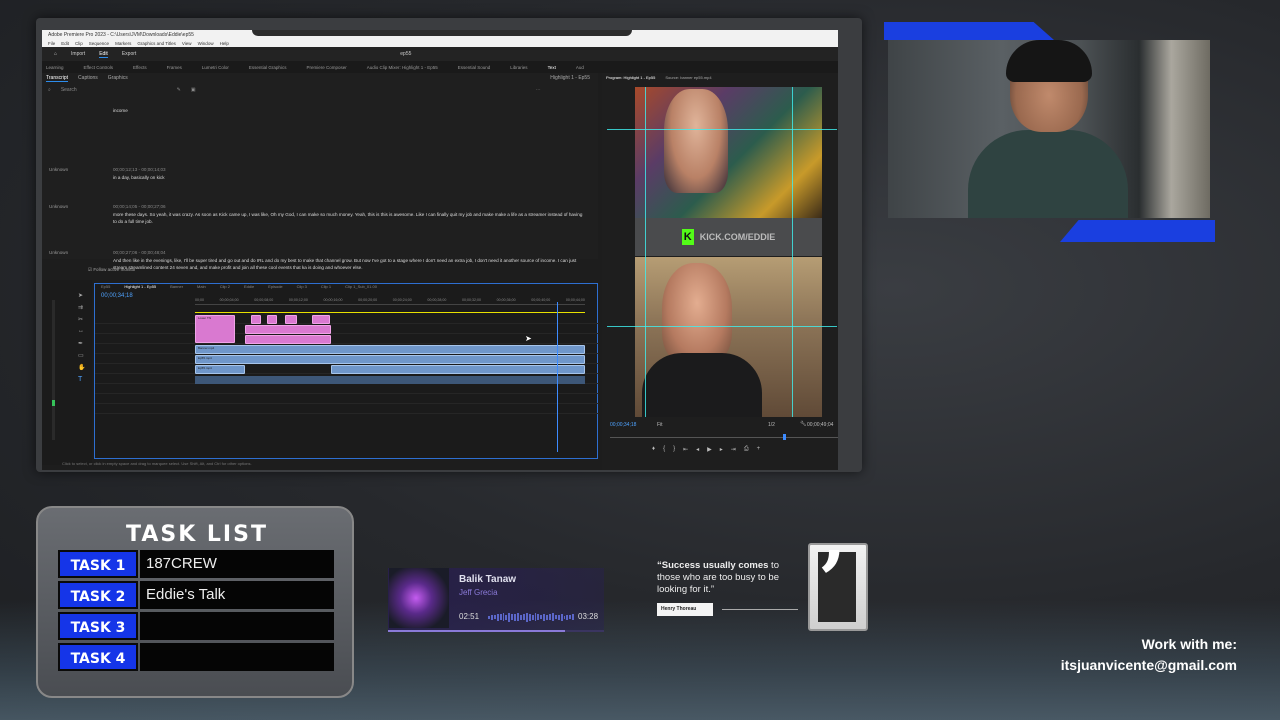  What do you see at coordinates (361, 288) in the screenshot?
I see `timeline-tab: Clip 1_Sub_01.00` at bounding box center [361, 288].